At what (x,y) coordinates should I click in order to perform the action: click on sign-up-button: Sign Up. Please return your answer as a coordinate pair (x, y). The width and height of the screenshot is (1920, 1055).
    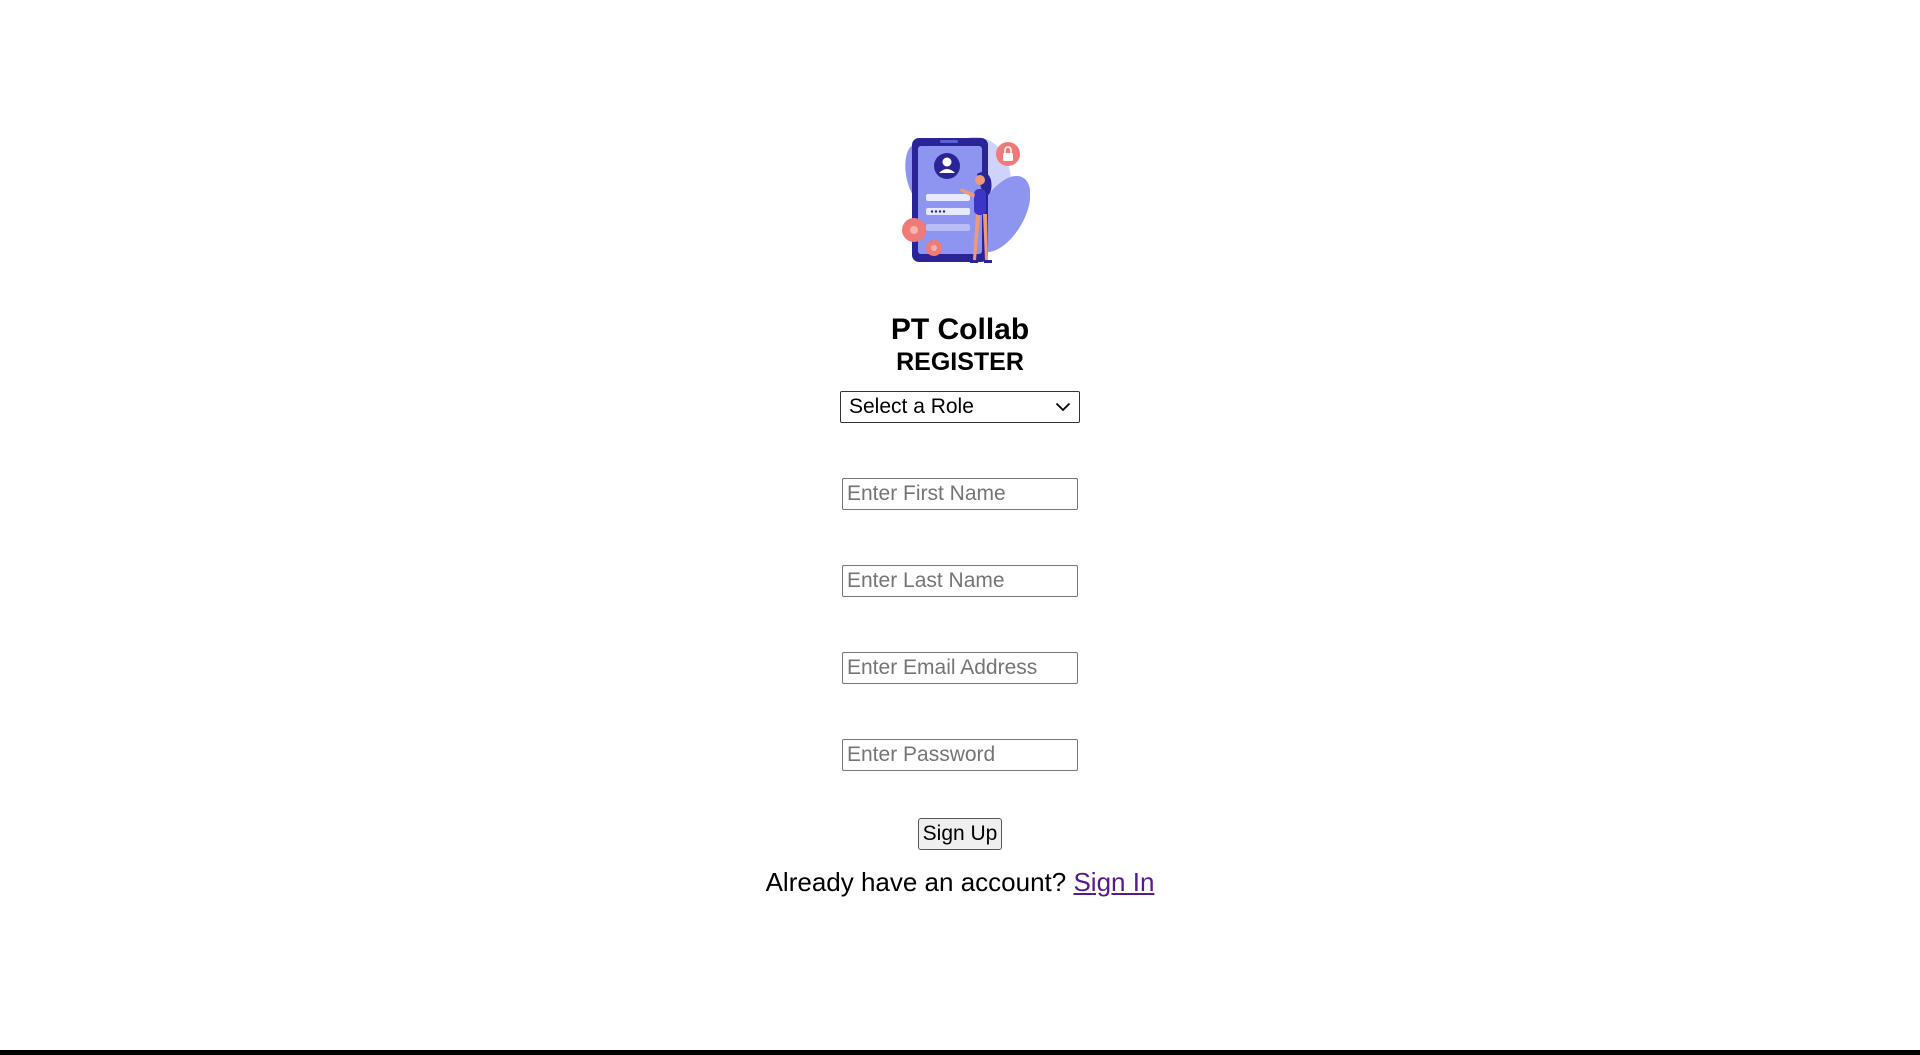
    Looking at the image, I should click on (960, 834).